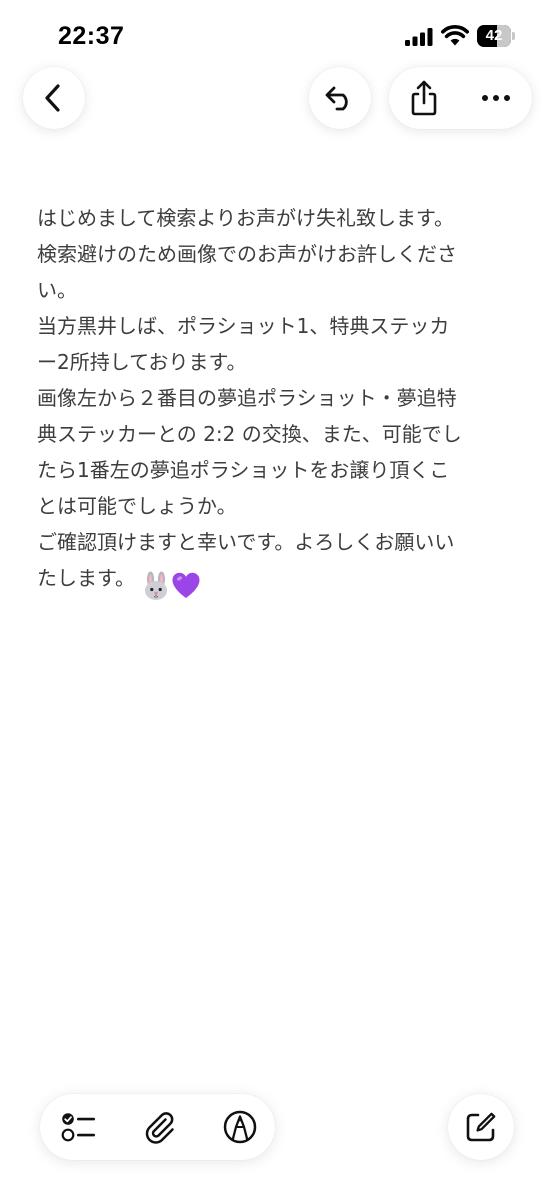 The image size is (555, 1200). I want to click on note-line: い。, so click(57, 290).